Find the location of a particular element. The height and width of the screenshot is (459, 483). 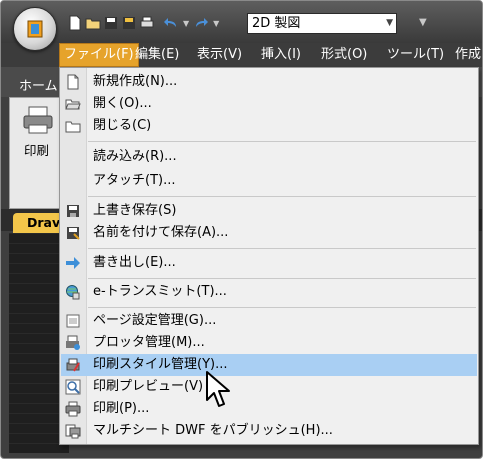

menu-insert: 挿入(I) is located at coordinates (281, 55).